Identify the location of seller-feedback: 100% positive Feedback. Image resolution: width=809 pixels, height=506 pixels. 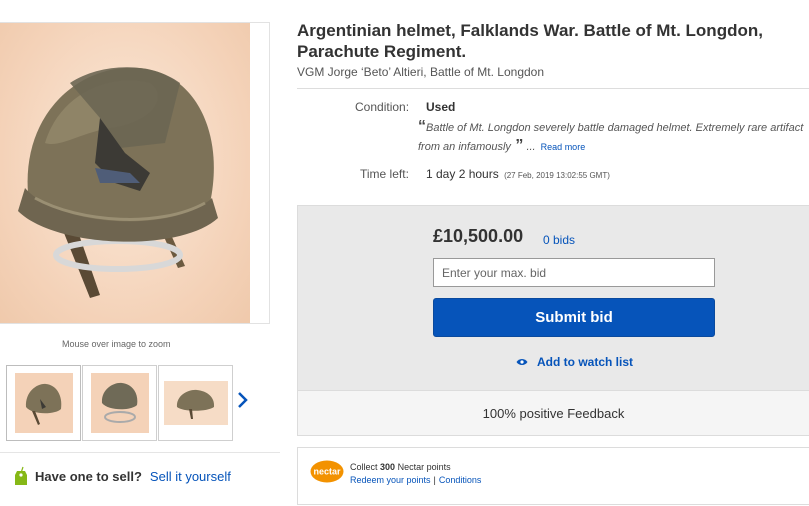
(553, 413).